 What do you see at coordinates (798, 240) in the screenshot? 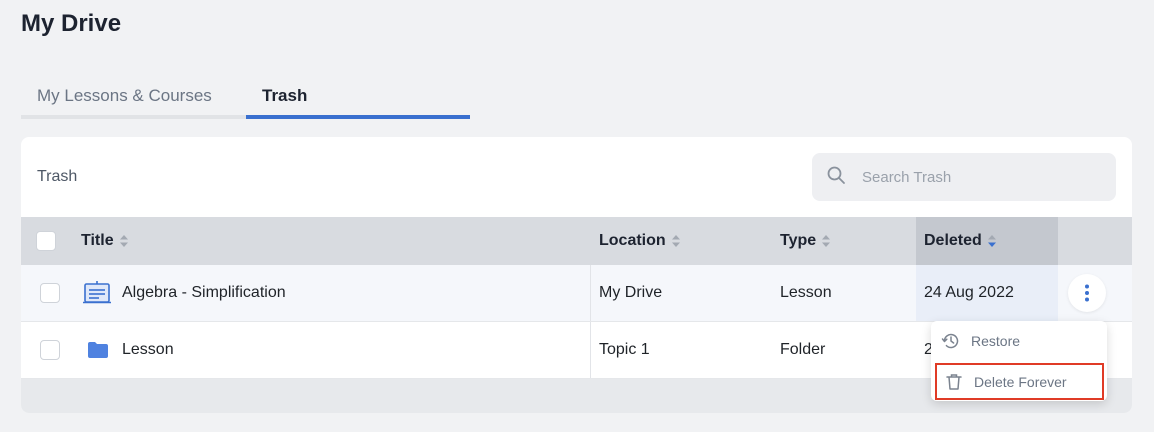
I see `column-header-label: Type` at bounding box center [798, 240].